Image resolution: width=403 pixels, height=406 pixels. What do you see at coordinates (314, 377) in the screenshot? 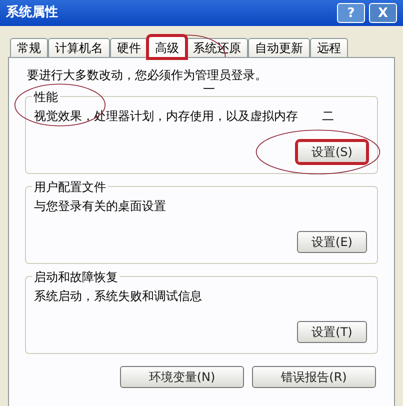
I see `error-reporting-button: 错误报告(R)` at bounding box center [314, 377].